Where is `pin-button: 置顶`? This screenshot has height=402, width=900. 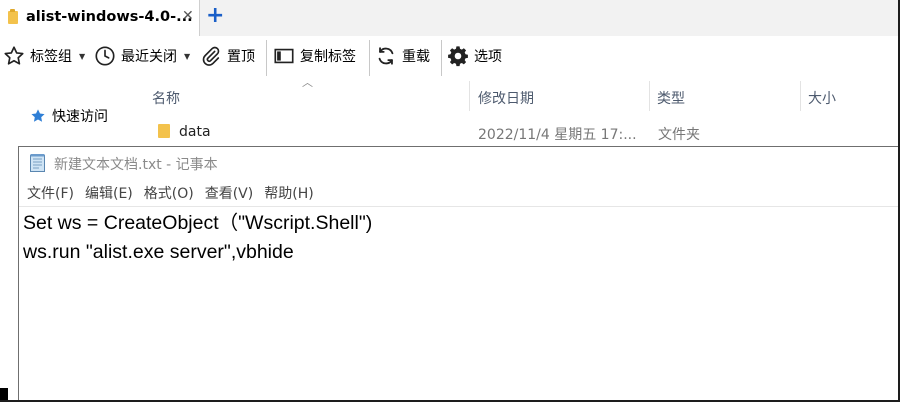 pin-button: 置顶 is located at coordinates (227, 56).